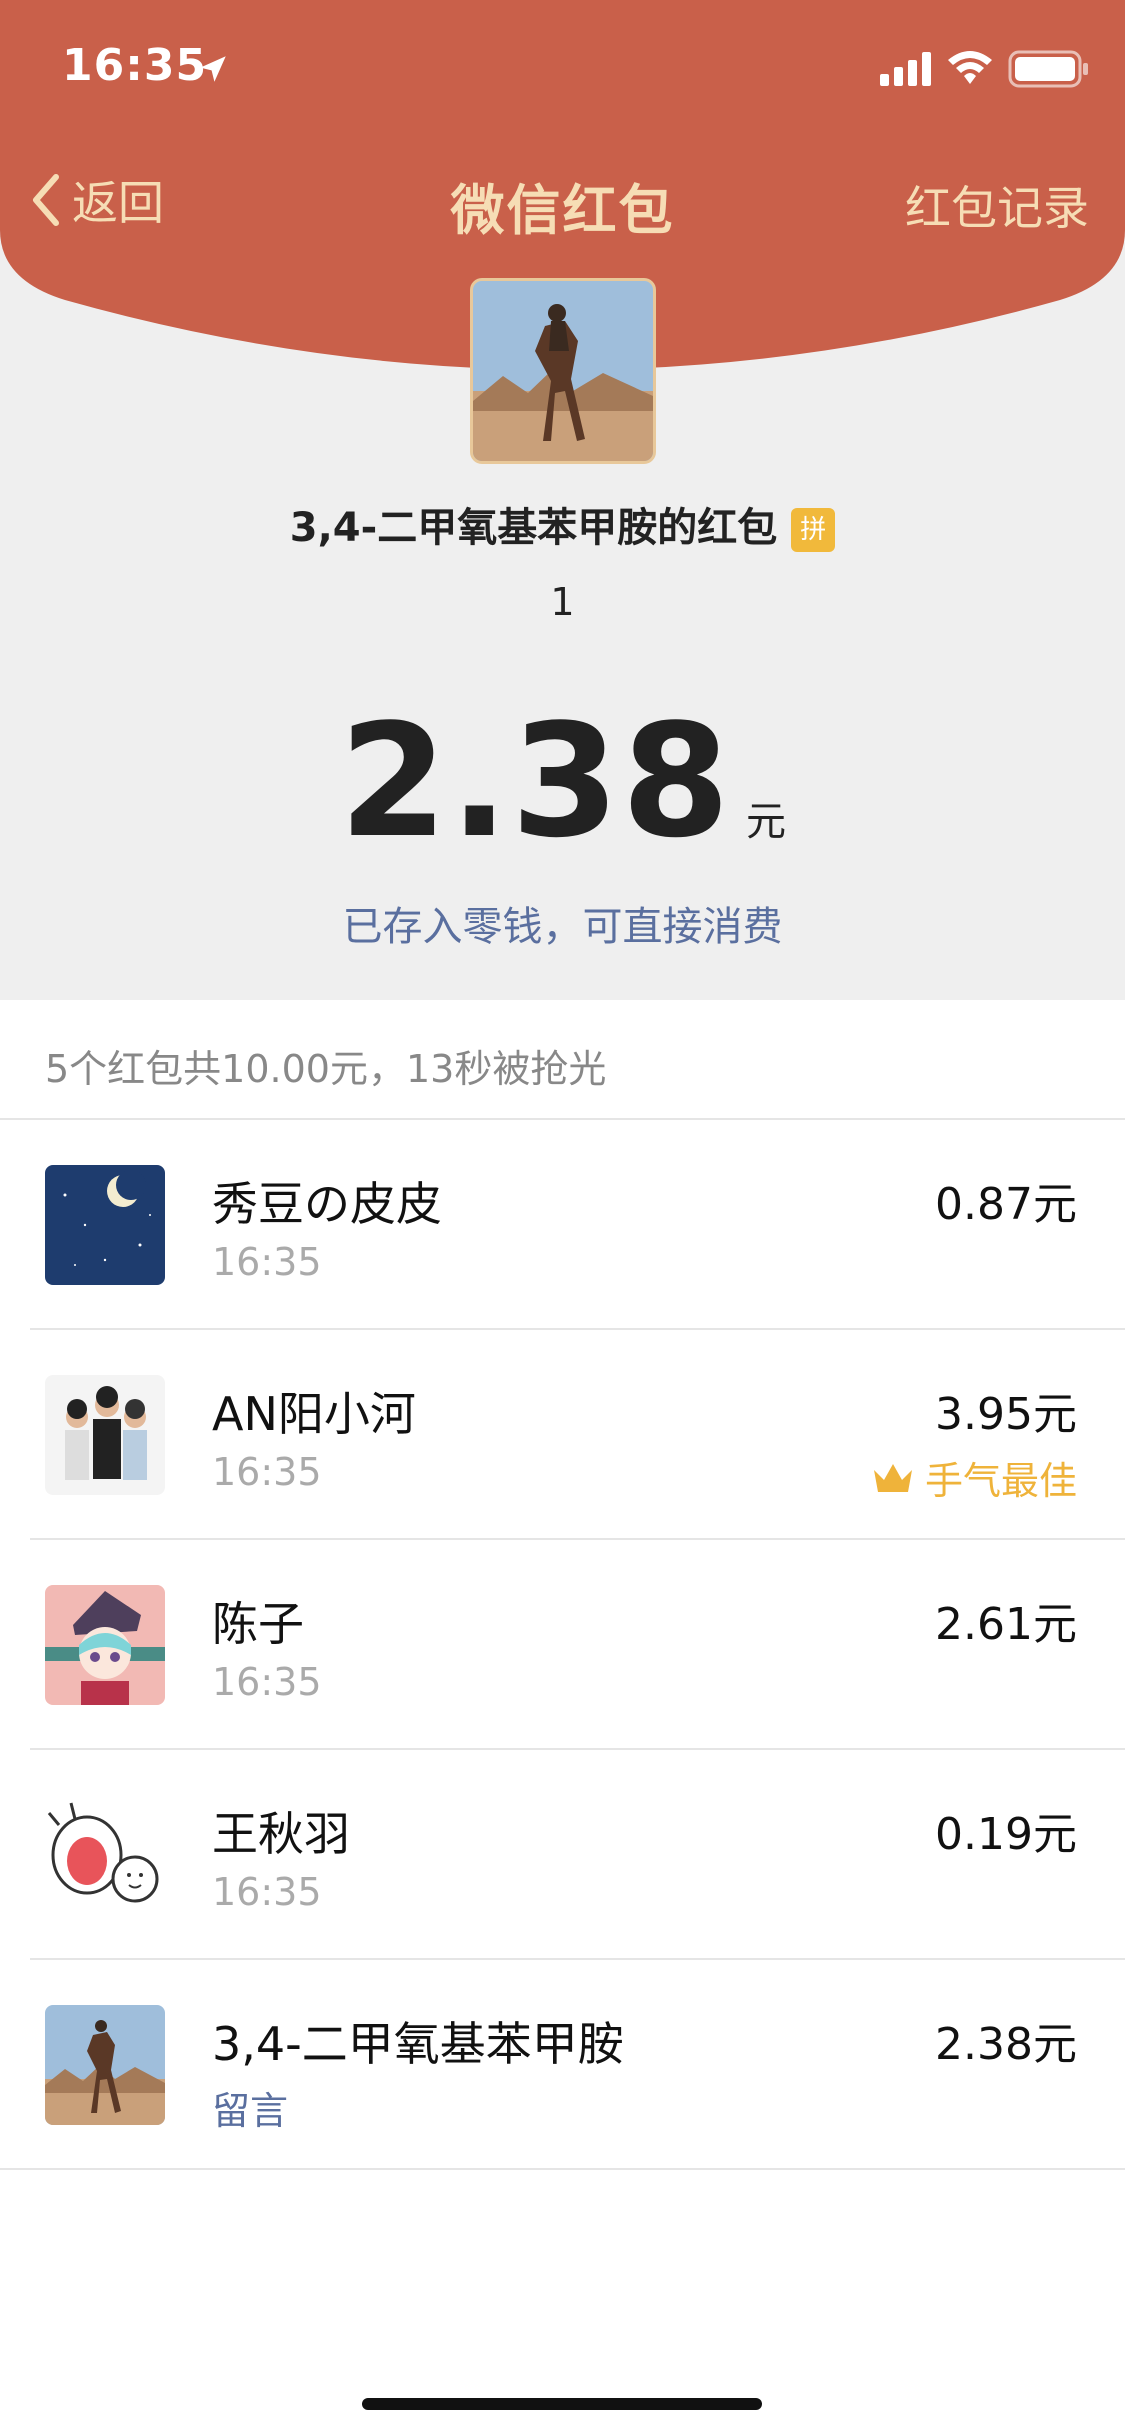 The image size is (1125, 2436). I want to click on list-item: 秀豆の皮皮 16:35 0.87元, so click(562, 1225).